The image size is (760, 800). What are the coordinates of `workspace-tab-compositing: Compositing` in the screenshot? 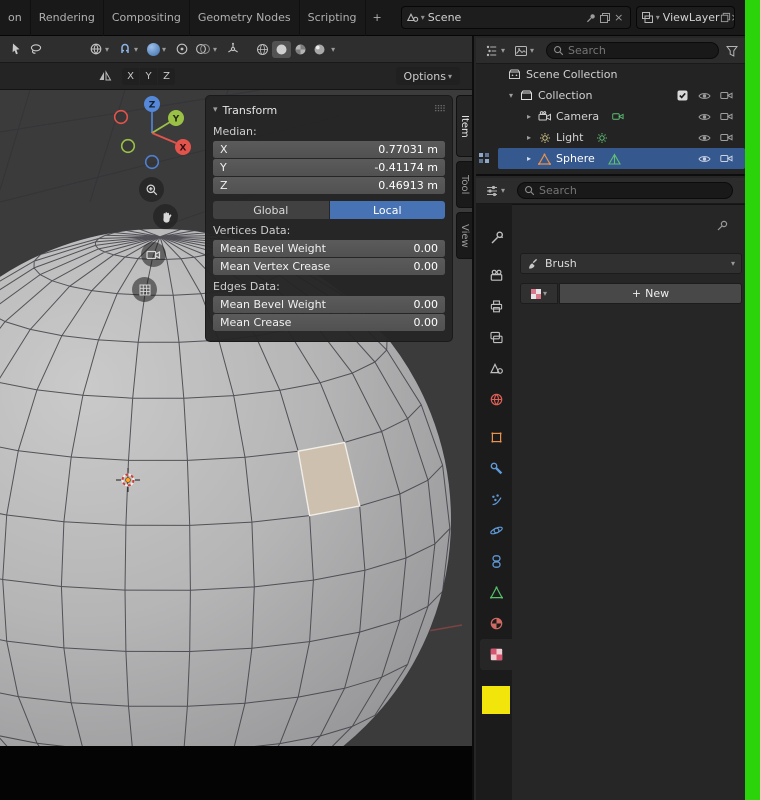 It's located at (147, 18).